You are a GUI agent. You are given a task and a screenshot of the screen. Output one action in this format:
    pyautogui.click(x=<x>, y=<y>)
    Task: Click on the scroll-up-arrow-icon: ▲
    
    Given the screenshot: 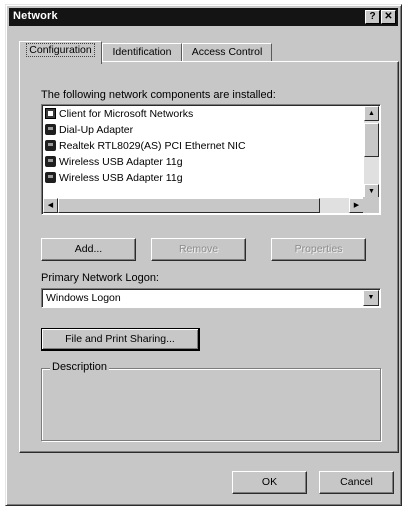 What is the action you would take?
    pyautogui.click(x=371, y=113)
    